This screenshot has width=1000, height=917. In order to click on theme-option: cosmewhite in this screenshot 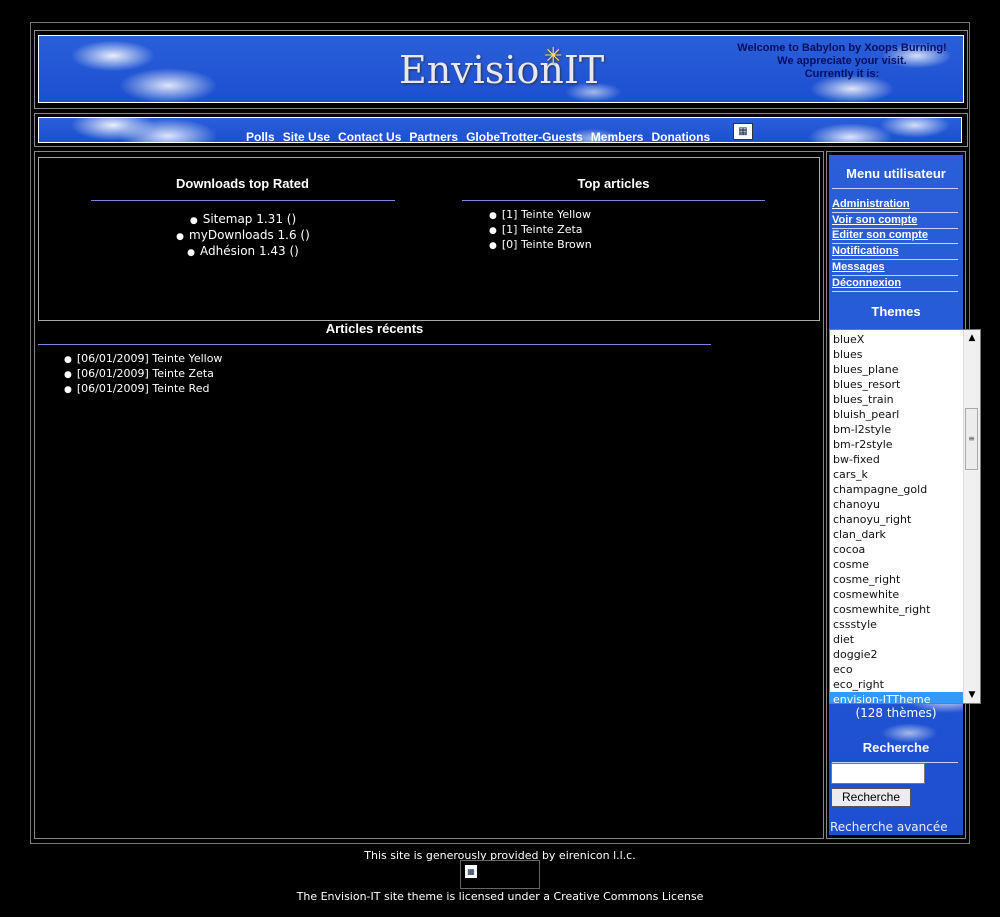, I will do `click(897, 594)`.